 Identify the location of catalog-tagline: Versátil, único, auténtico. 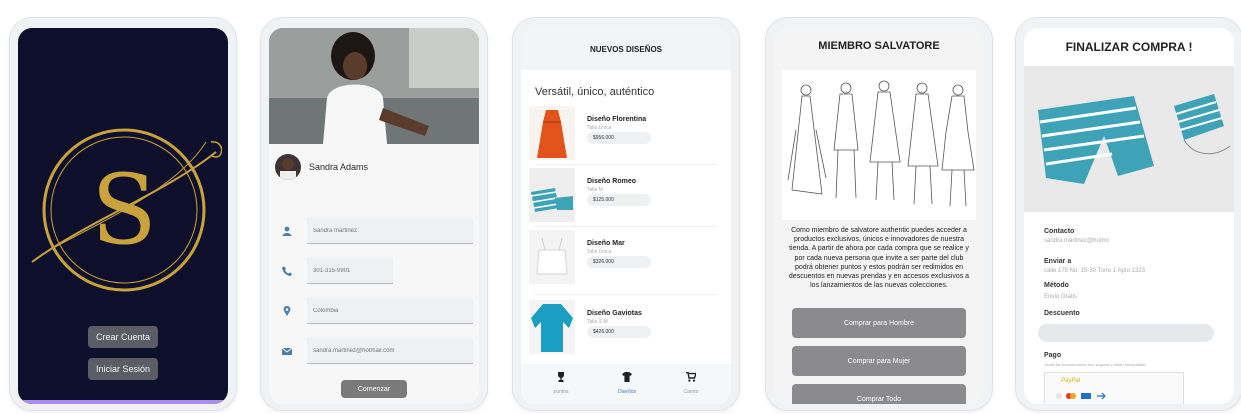
(595, 92).